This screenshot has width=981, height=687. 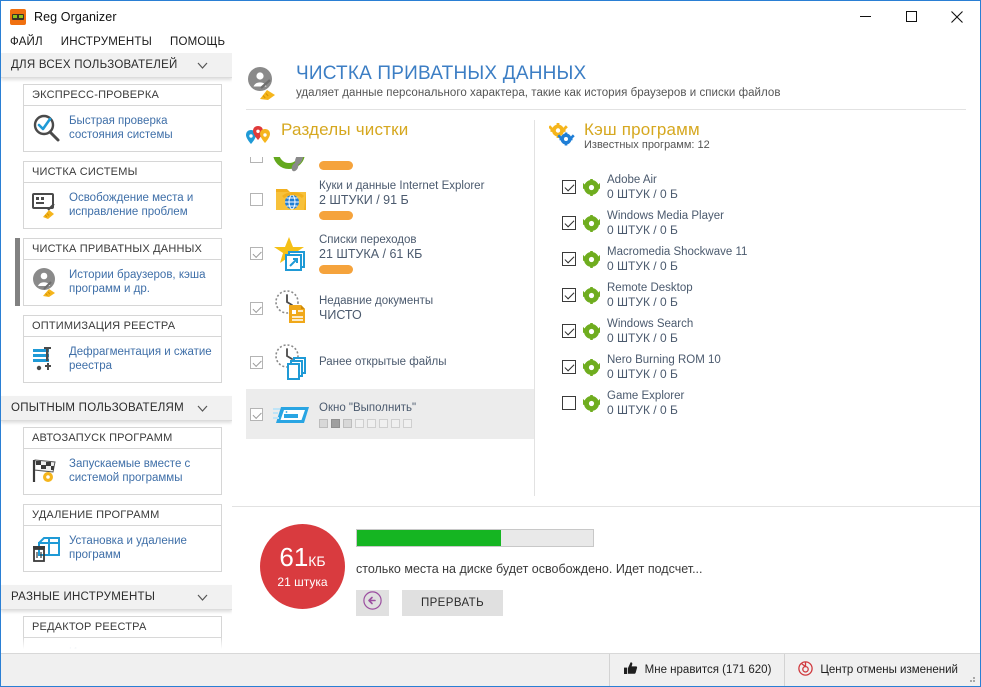 I want to click on run-dialog-icon, so click(x=292, y=414).